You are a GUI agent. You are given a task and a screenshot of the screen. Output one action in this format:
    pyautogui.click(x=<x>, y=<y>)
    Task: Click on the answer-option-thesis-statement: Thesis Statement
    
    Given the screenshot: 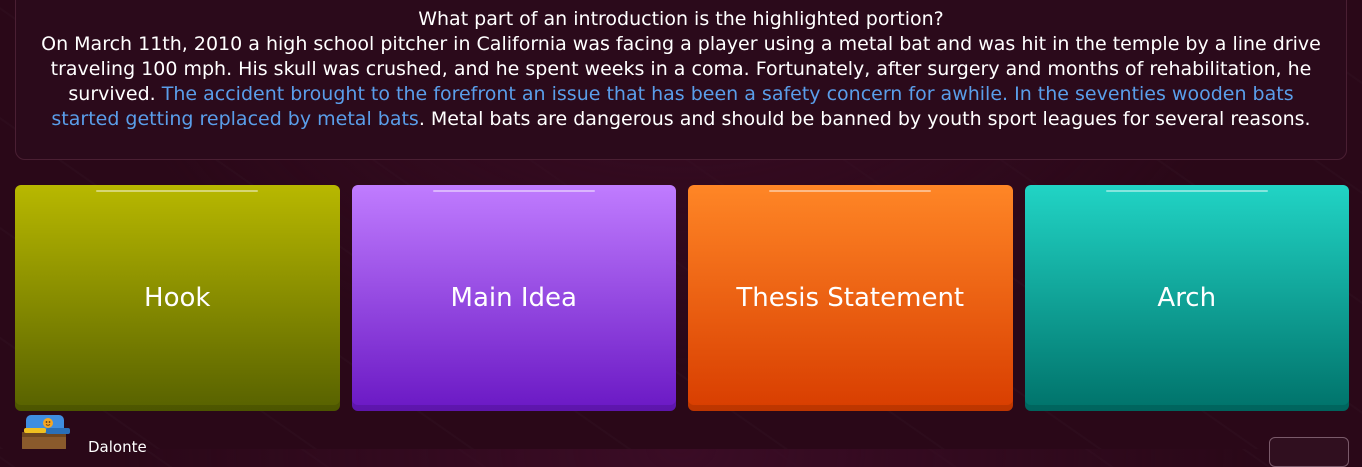 What is the action you would take?
    pyautogui.click(x=850, y=298)
    